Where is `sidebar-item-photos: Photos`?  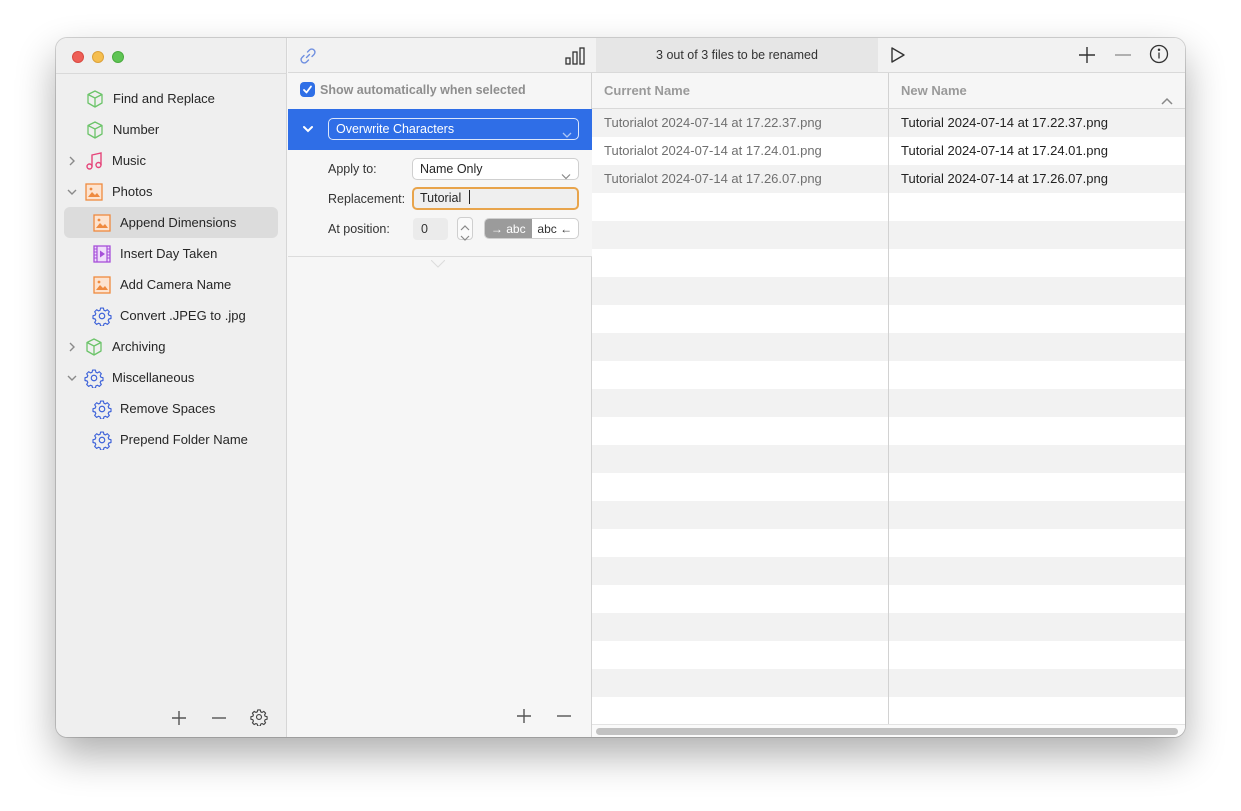
sidebar-item-photos: Photos is located at coordinates (171, 191).